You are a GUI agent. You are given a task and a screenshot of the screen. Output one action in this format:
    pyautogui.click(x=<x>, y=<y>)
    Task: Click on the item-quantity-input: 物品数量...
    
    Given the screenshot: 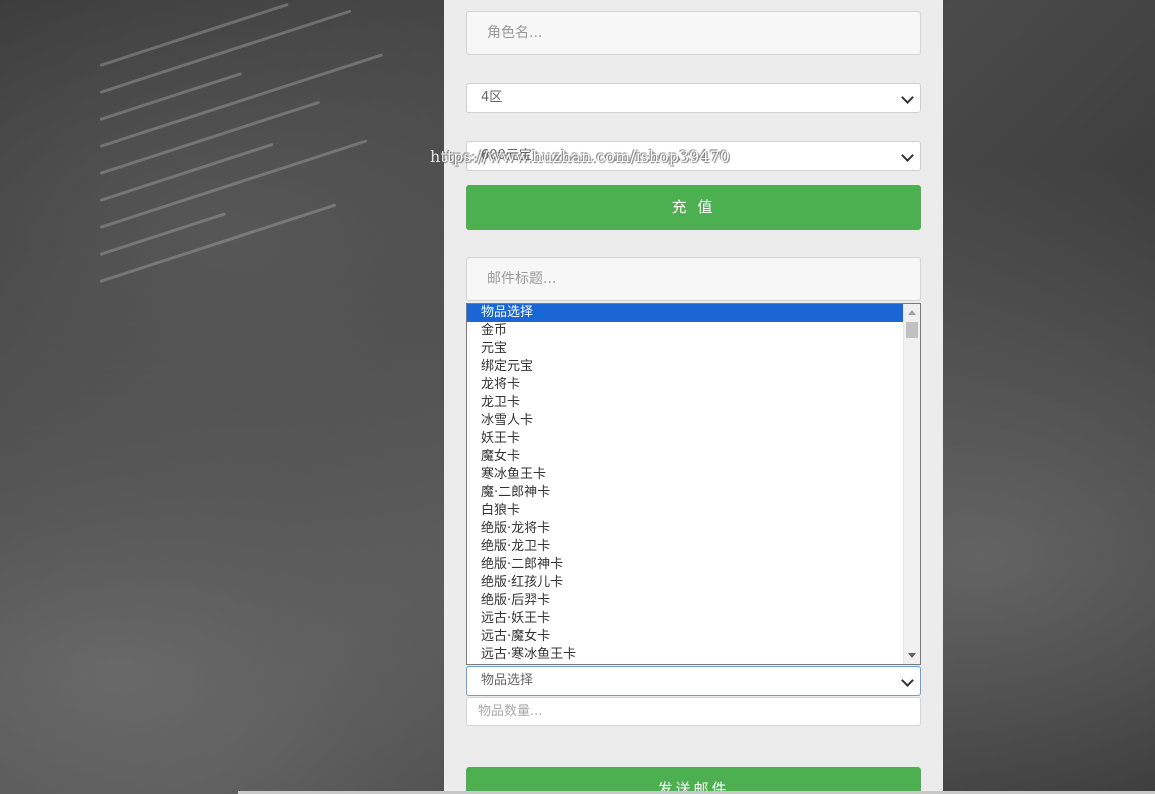 What is the action you would take?
    pyautogui.click(x=693, y=711)
    